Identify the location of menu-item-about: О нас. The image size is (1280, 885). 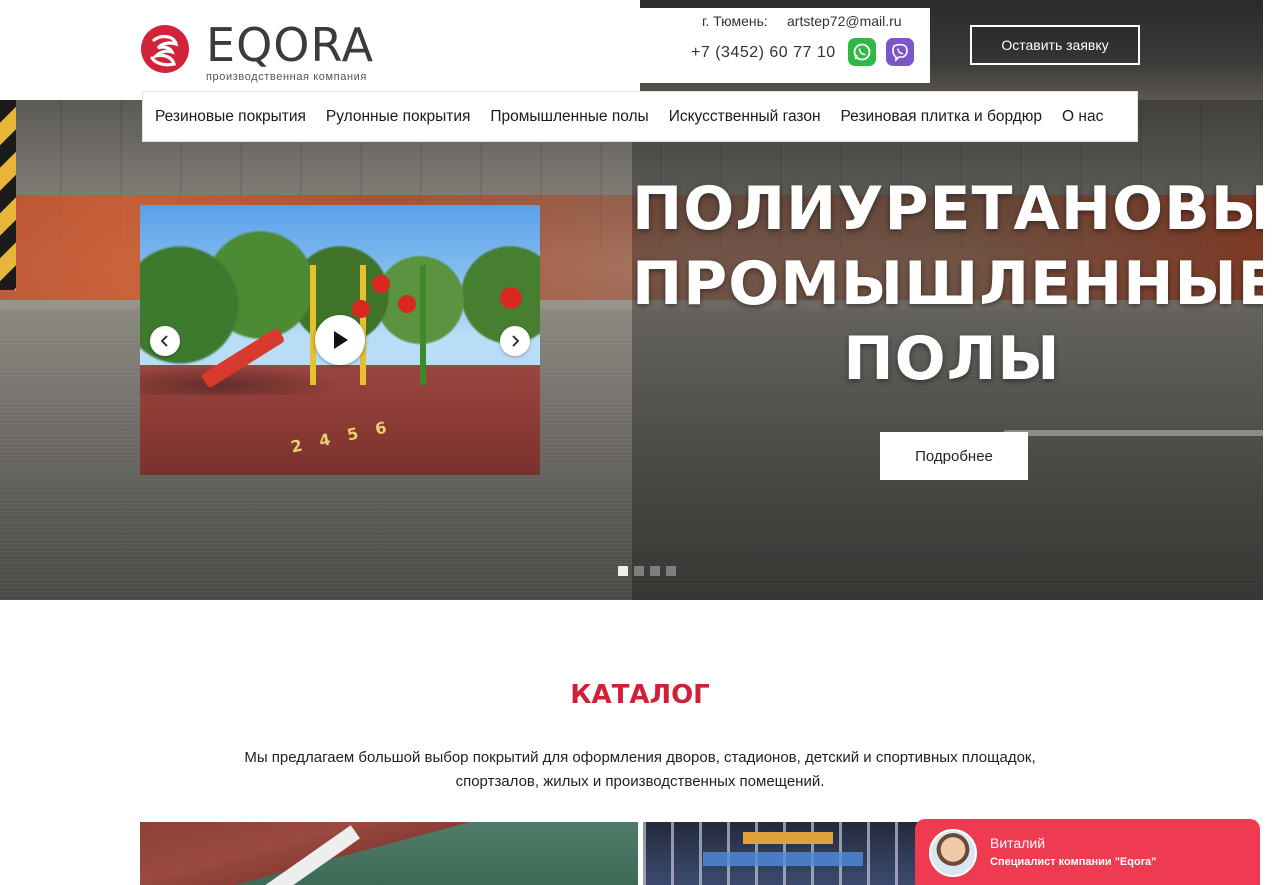
(1082, 117).